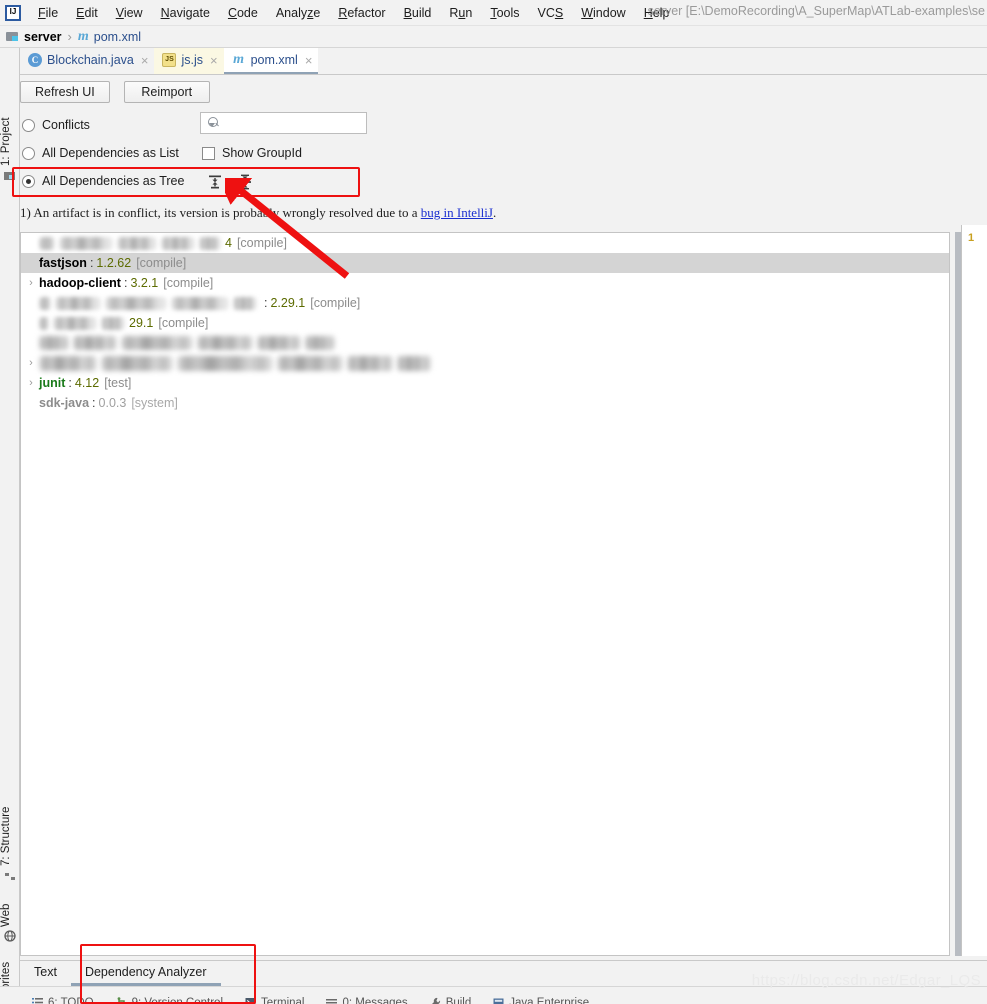 The height and width of the screenshot is (1004, 987). What do you see at coordinates (10, 910) in the screenshot?
I see `sidebar-item-web: Web` at bounding box center [10, 910].